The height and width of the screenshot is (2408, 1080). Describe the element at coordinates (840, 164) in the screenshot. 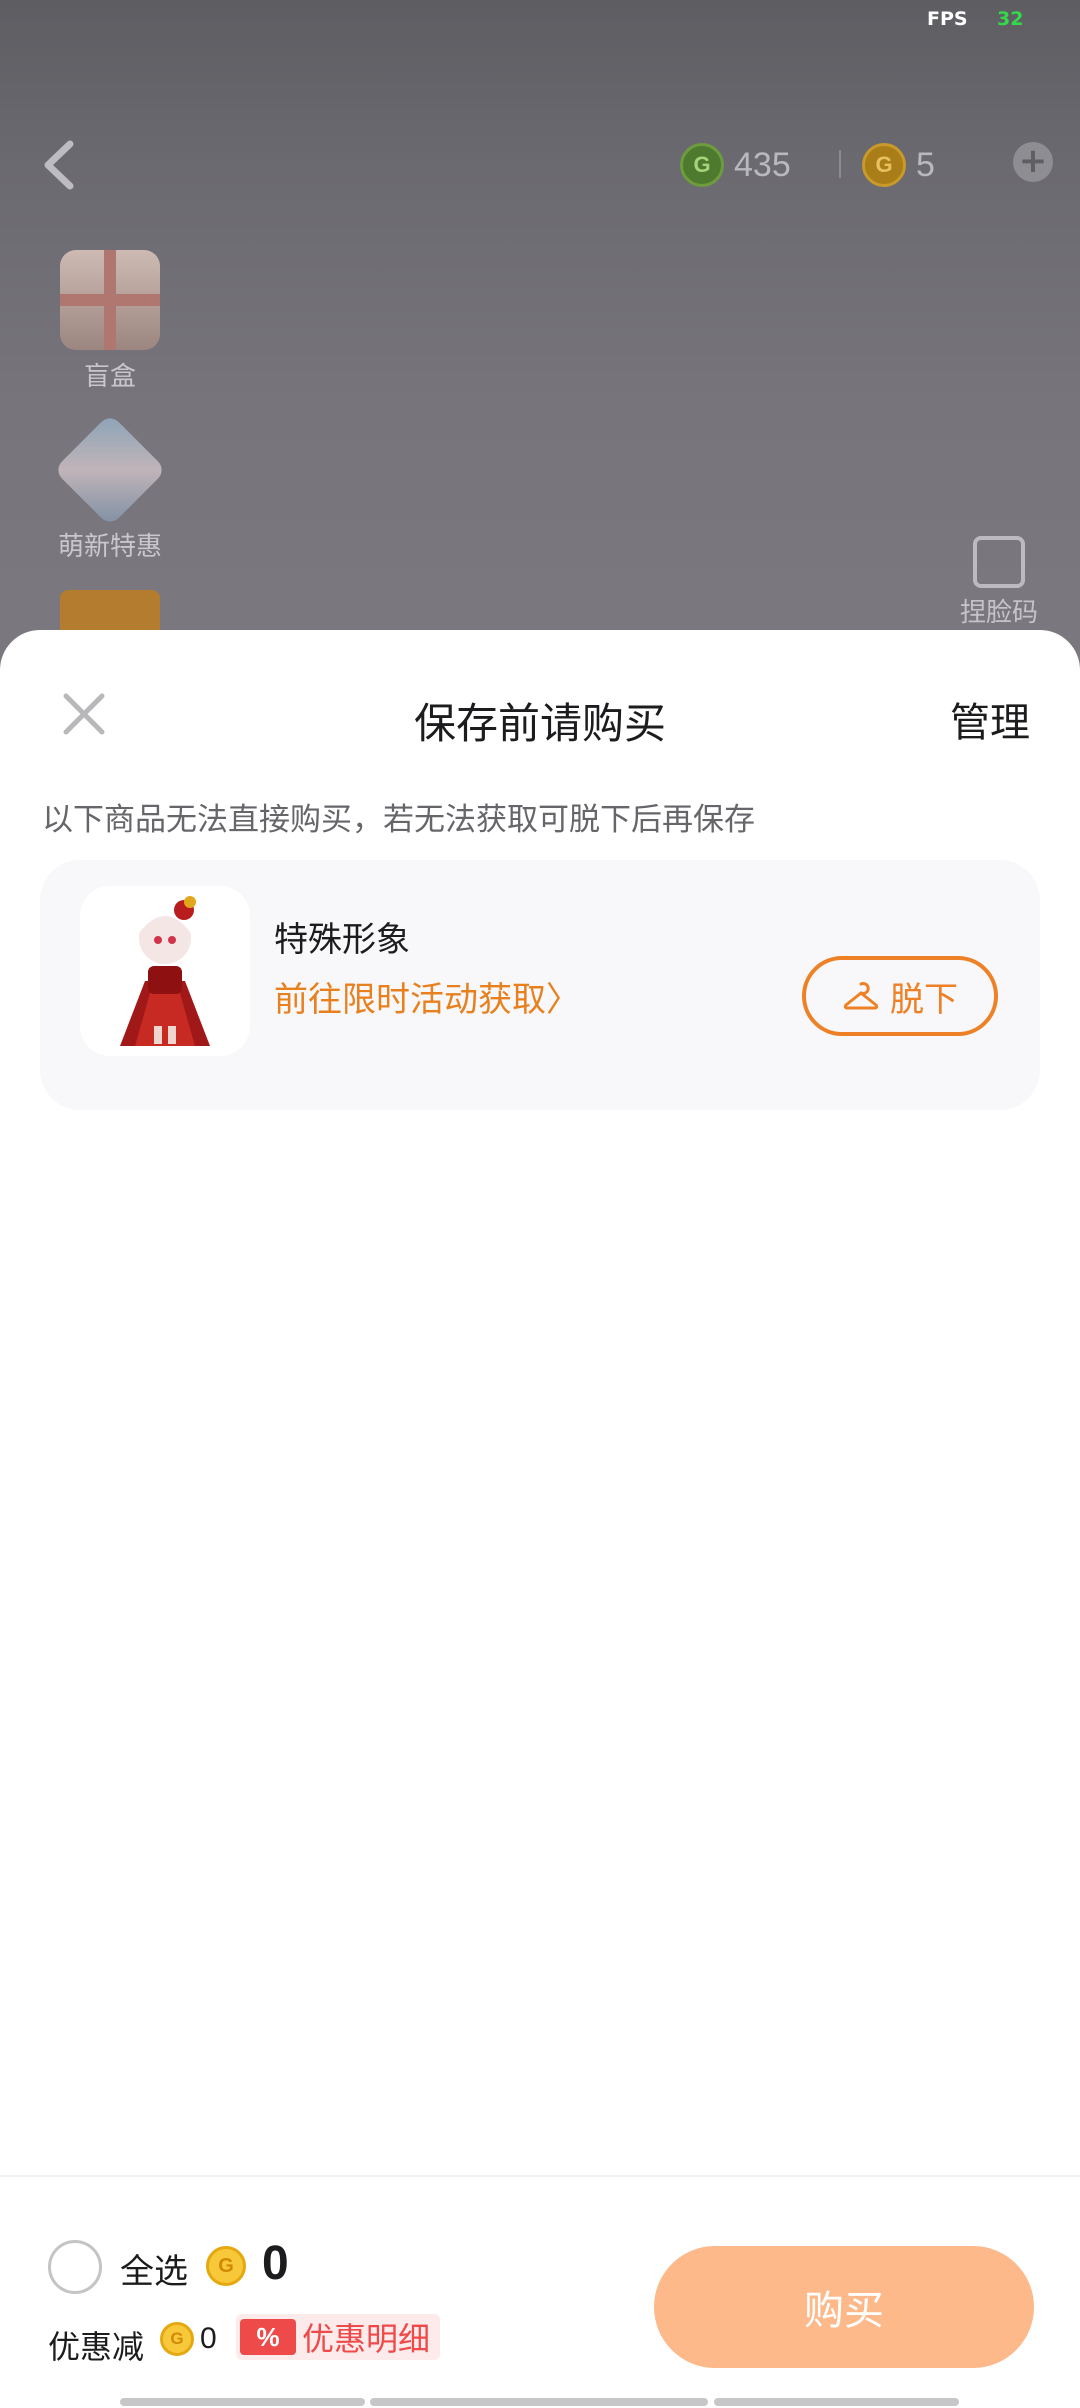

I see `currency-divider` at that location.